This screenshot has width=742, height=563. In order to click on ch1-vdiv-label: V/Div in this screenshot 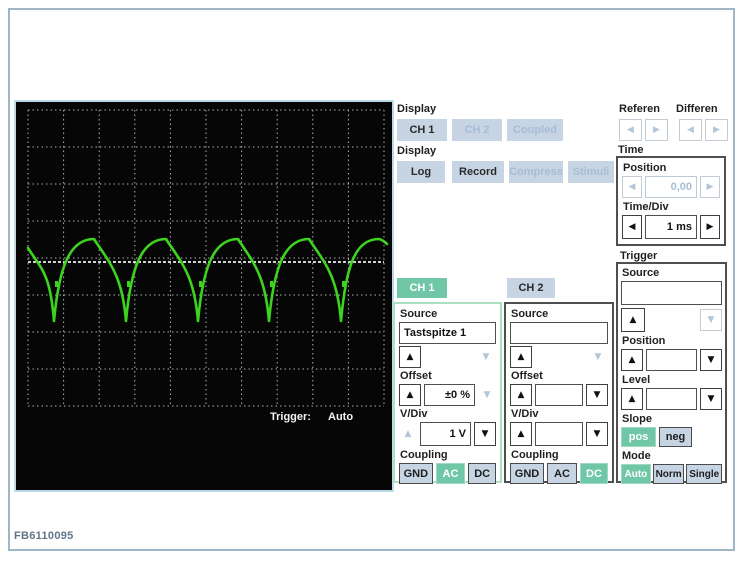, I will do `click(414, 414)`.